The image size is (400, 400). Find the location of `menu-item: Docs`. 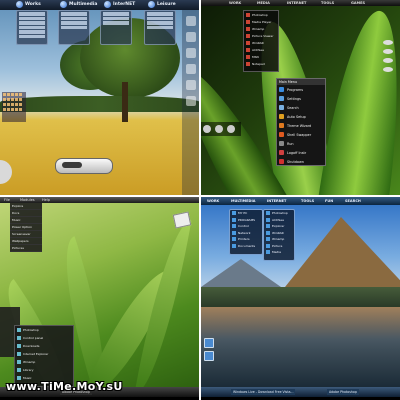

menu-item: Docs is located at coordinates (26, 213).